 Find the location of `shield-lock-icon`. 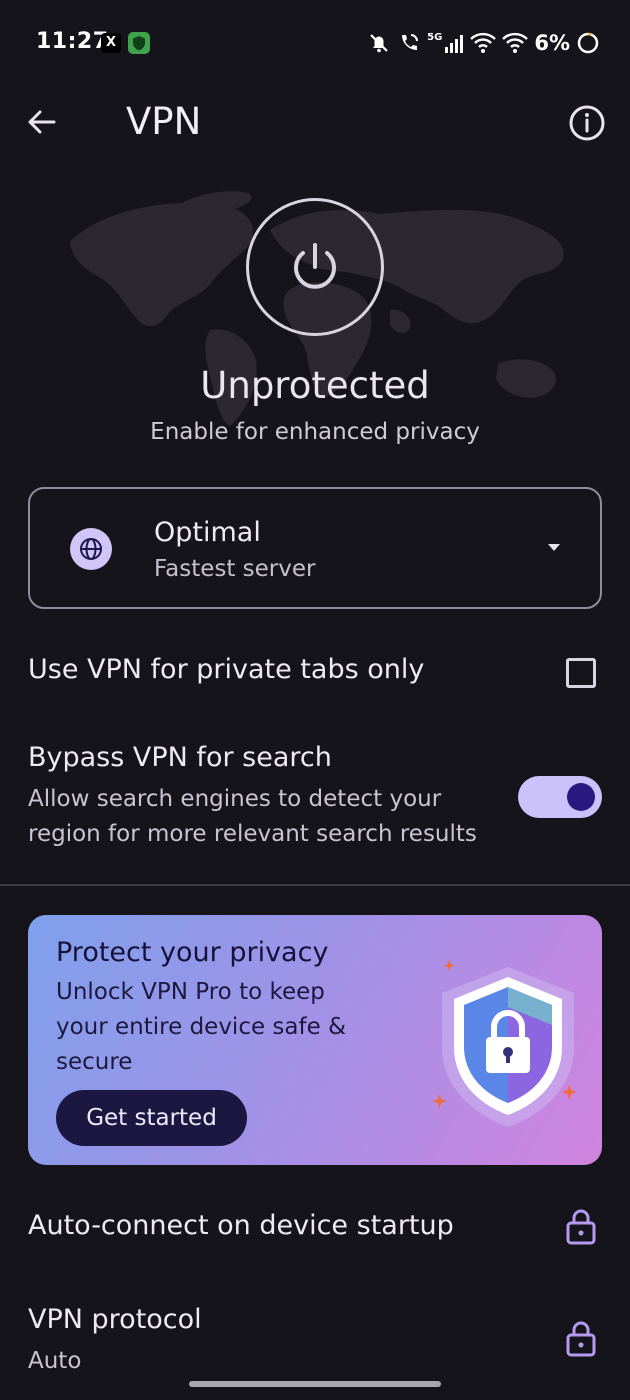

shield-lock-icon is located at coordinates (504, 1043).